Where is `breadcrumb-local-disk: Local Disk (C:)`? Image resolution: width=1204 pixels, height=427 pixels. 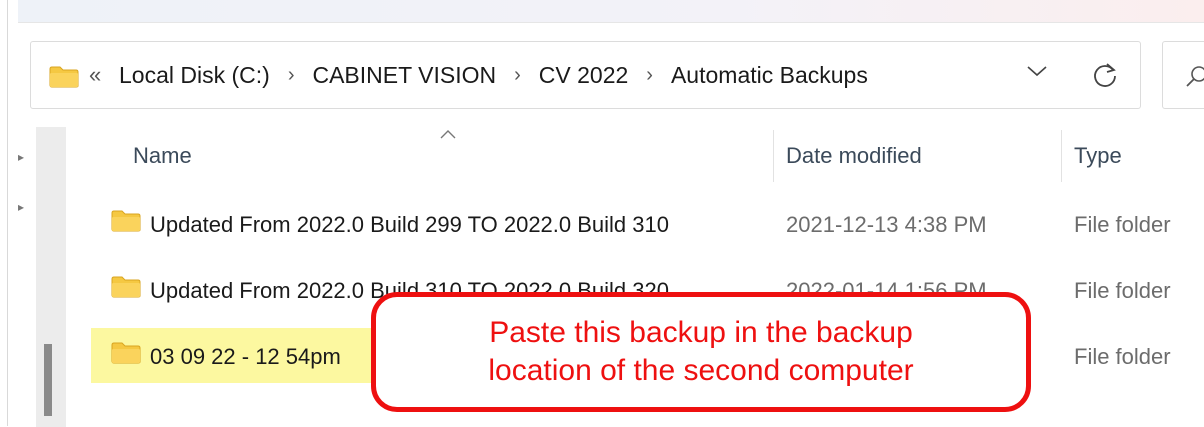
breadcrumb-local-disk: Local Disk (C:) is located at coordinates (194, 75).